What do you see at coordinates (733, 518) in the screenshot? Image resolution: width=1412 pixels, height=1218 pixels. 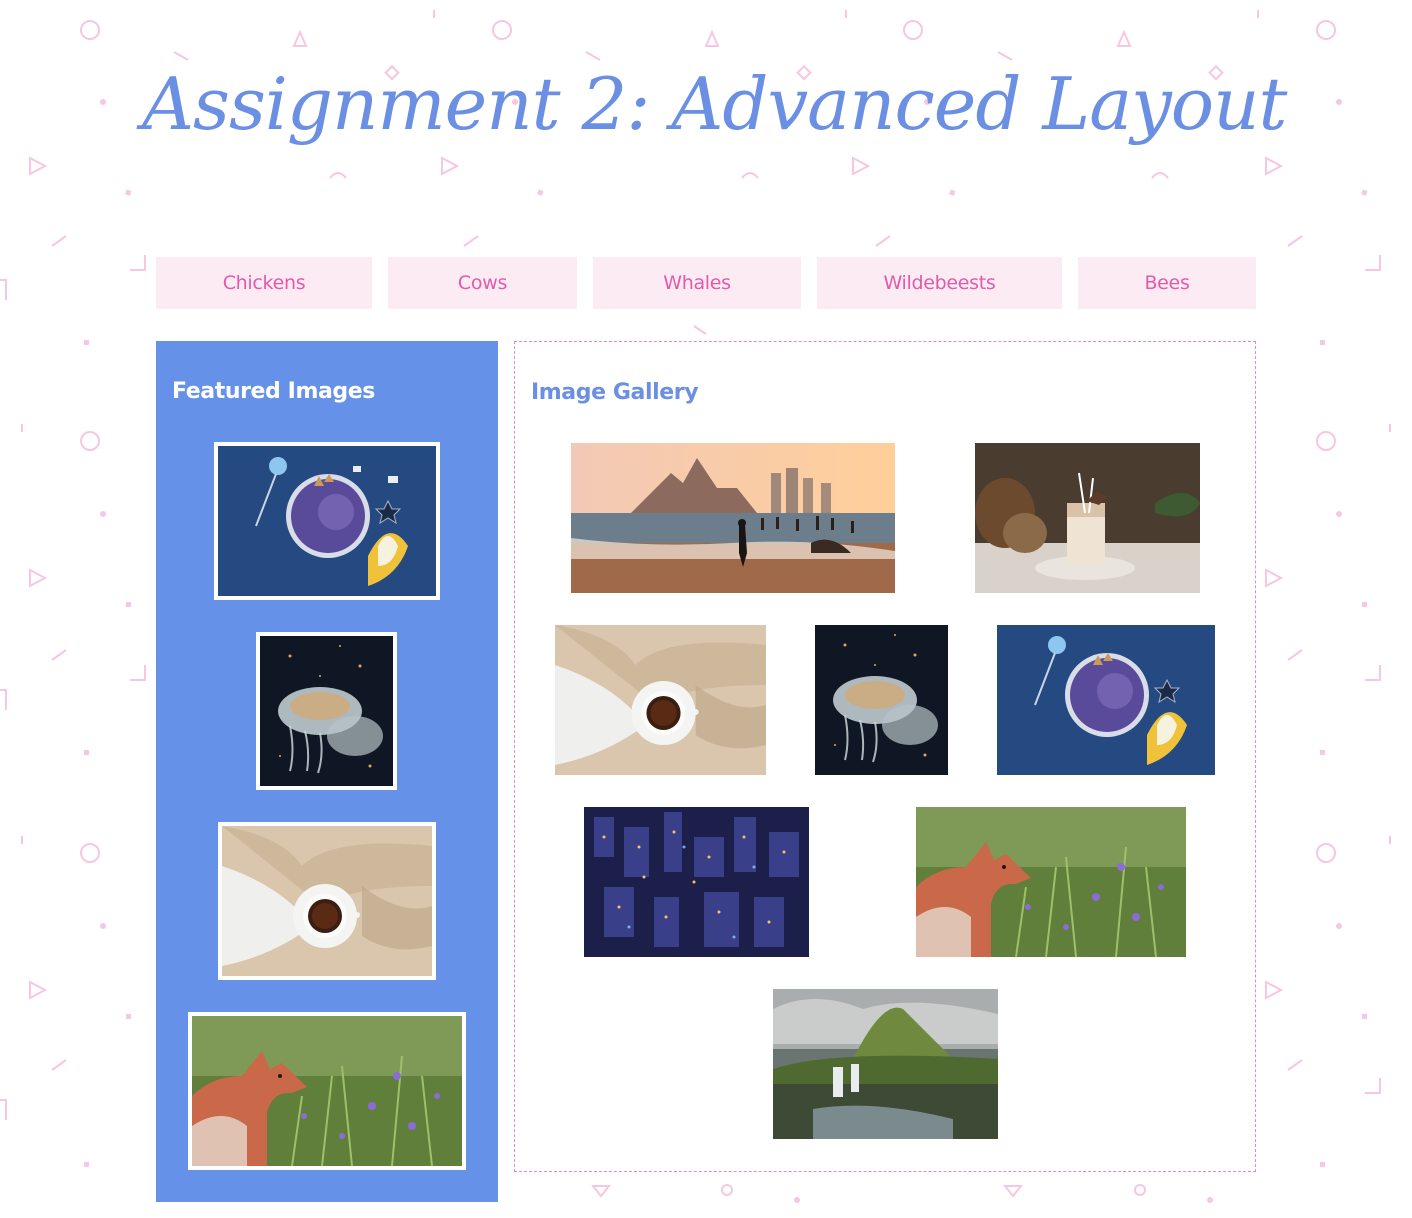 I see `gallery-beach-sunset-image` at bounding box center [733, 518].